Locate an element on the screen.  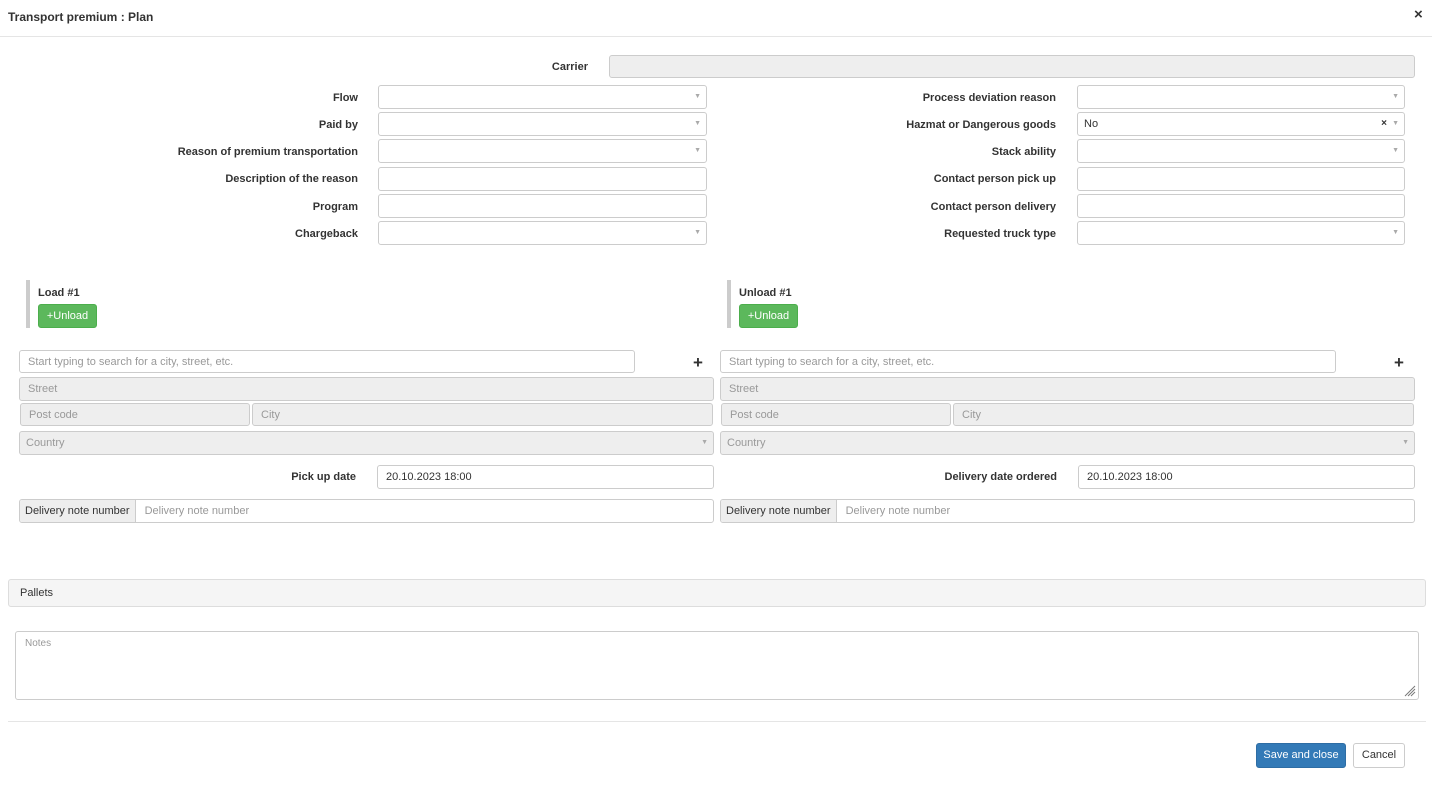
reason-select: ▼ is located at coordinates (542, 151).